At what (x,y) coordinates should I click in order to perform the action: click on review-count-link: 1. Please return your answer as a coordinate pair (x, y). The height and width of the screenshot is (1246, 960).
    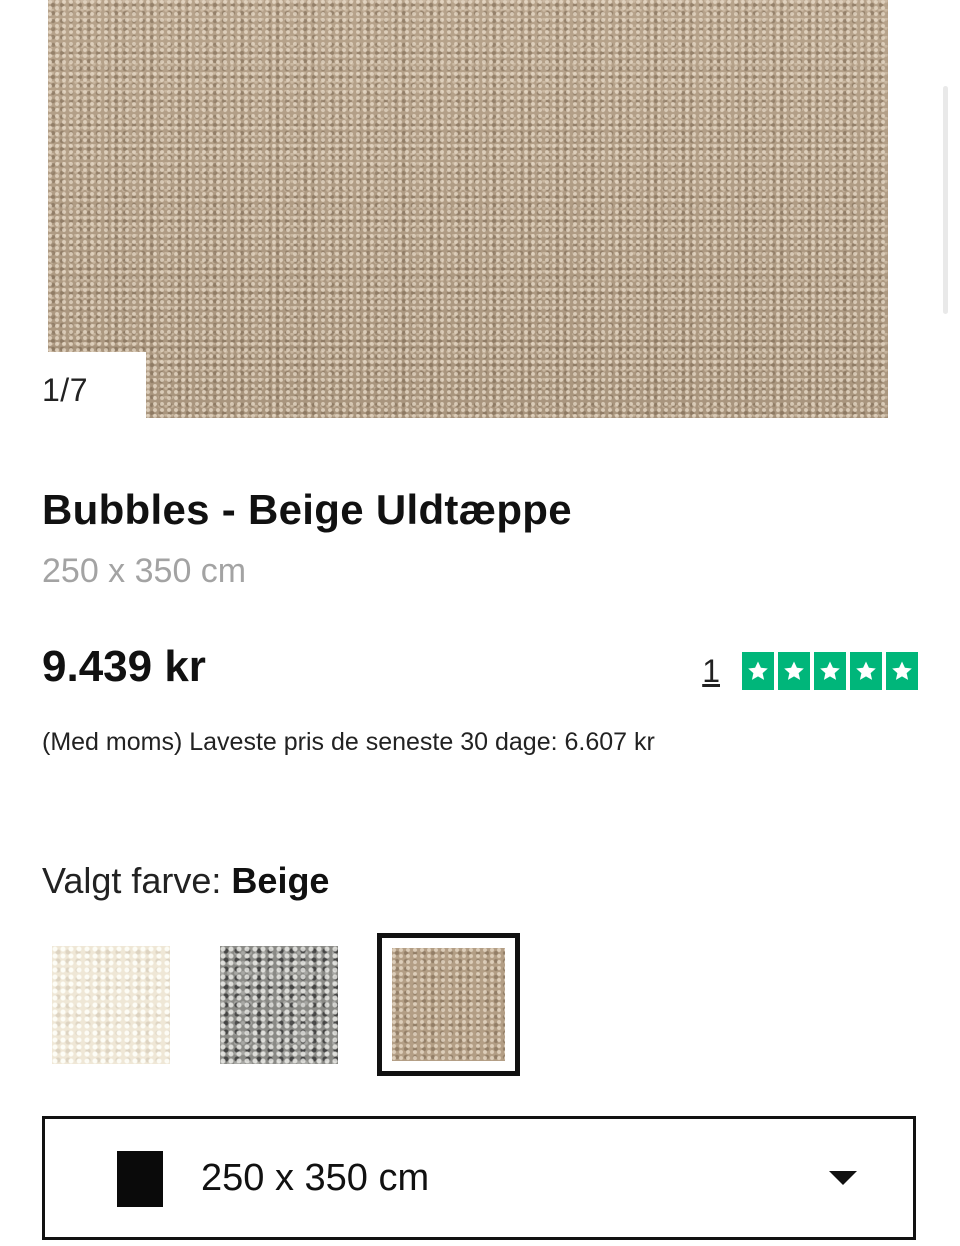
    Looking at the image, I should click on (711, 671).